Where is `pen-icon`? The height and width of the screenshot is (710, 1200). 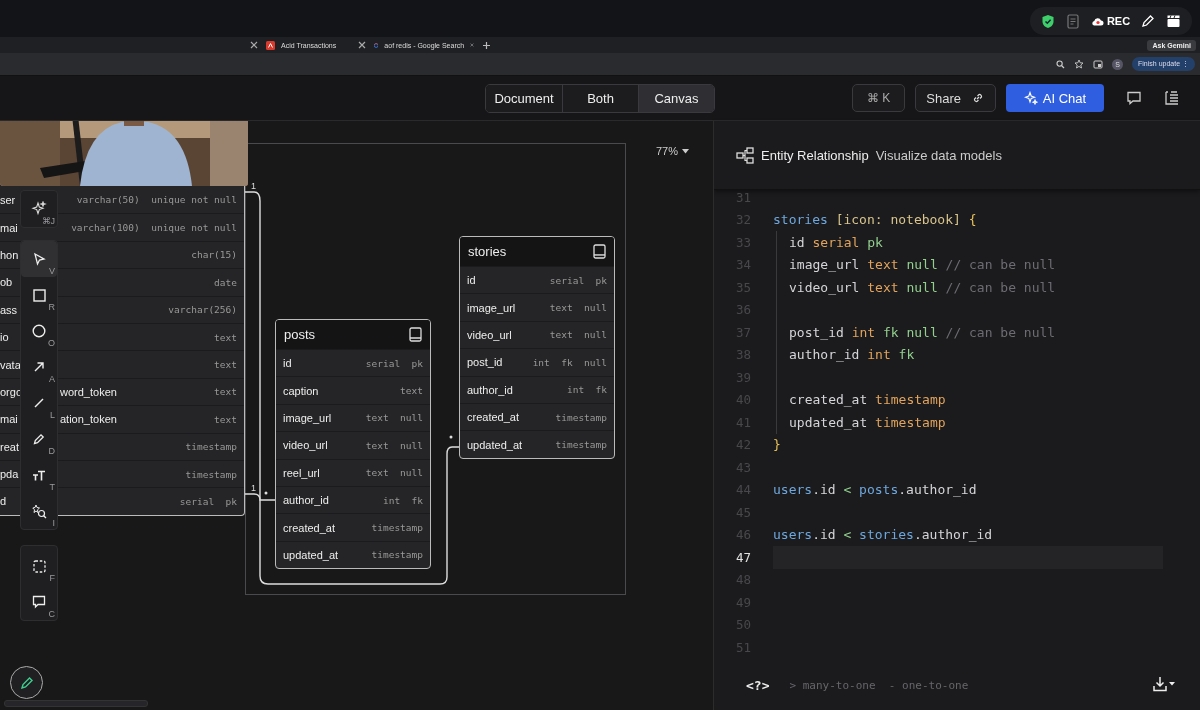
pen-icon is located at coordinates (1147, 21).